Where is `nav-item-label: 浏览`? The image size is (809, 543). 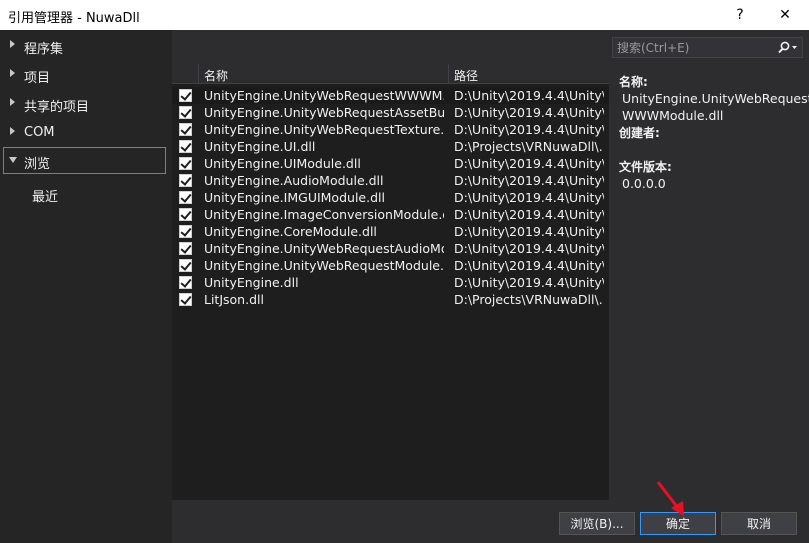
nav-item-label: 浏览 is located at coordinates (37, 164).